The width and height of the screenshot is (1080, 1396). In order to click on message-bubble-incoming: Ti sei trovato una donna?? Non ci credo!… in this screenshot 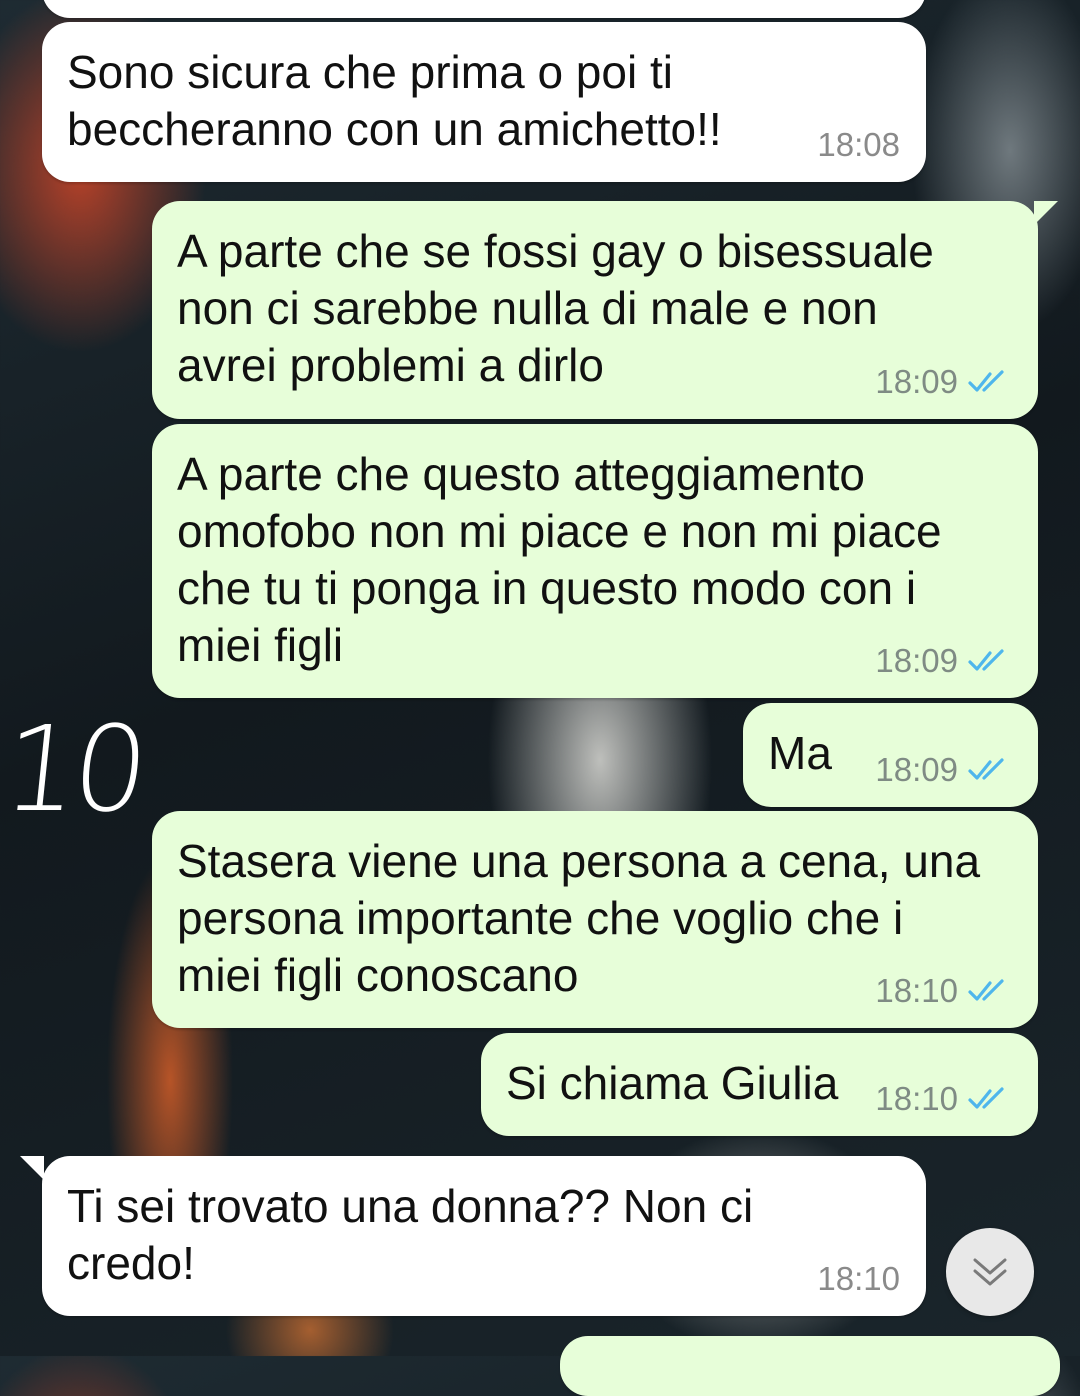, I will do `click(473, 1236)`.